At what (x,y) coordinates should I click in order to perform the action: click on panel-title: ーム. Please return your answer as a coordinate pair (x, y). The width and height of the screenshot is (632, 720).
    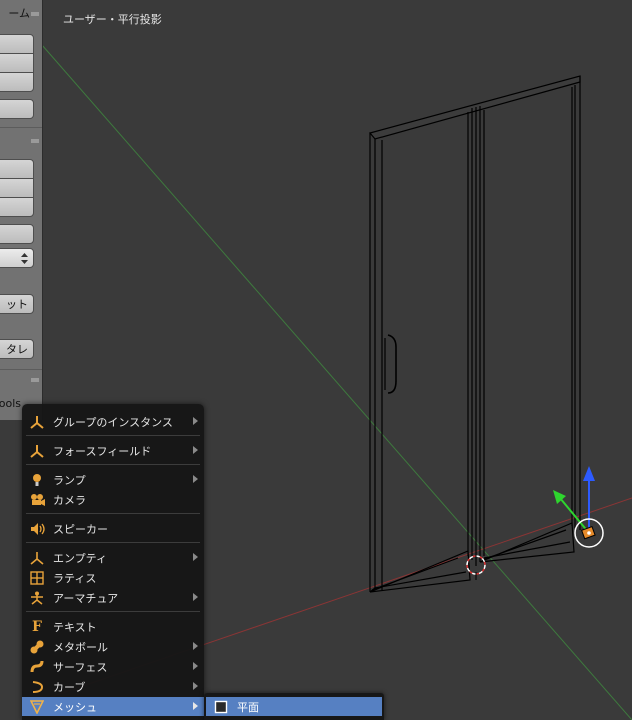
    Looking at the image, I should click on (19, 13).